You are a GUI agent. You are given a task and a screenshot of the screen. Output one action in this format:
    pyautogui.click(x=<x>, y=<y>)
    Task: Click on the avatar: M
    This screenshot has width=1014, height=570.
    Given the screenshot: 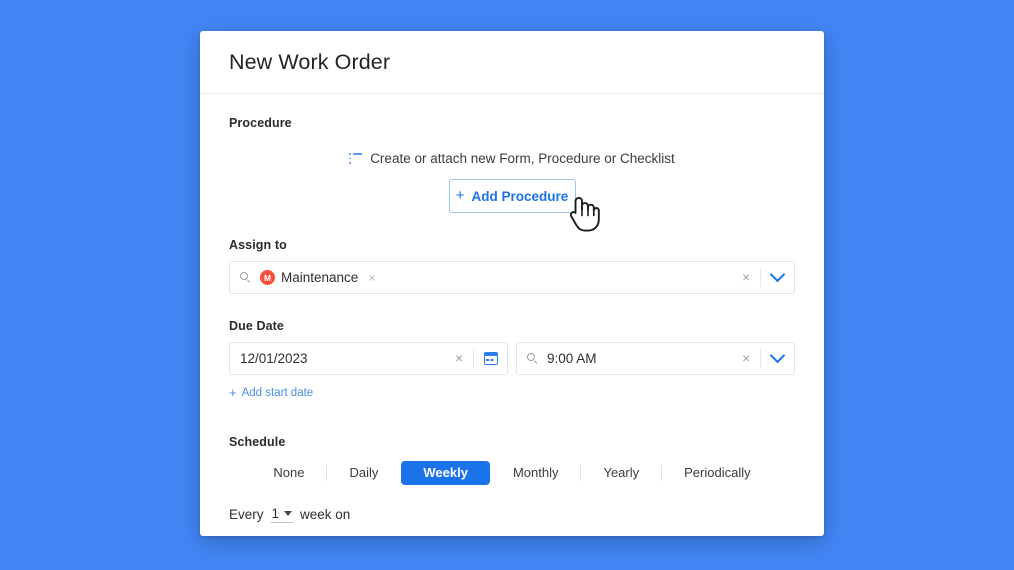 What is the action you would take?
    pyautogui.click(x=267, y=277)
    